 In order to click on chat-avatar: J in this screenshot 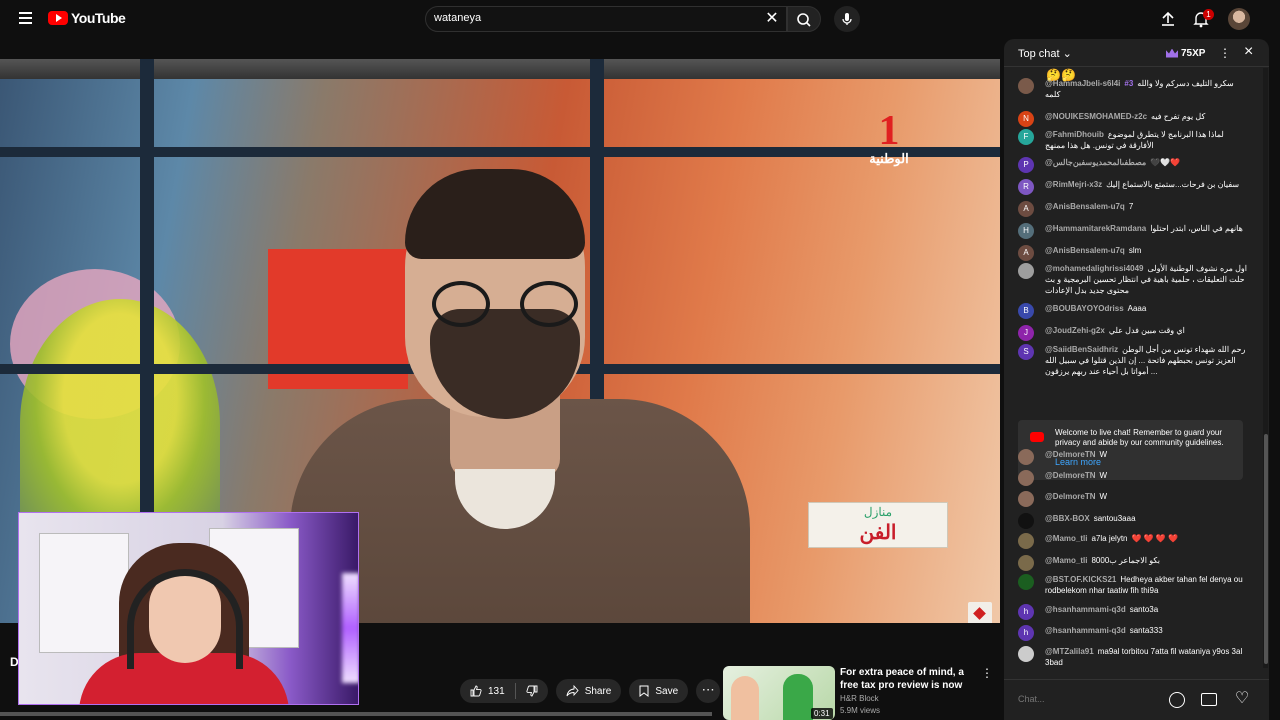, I will do `click(1026, 333)`.